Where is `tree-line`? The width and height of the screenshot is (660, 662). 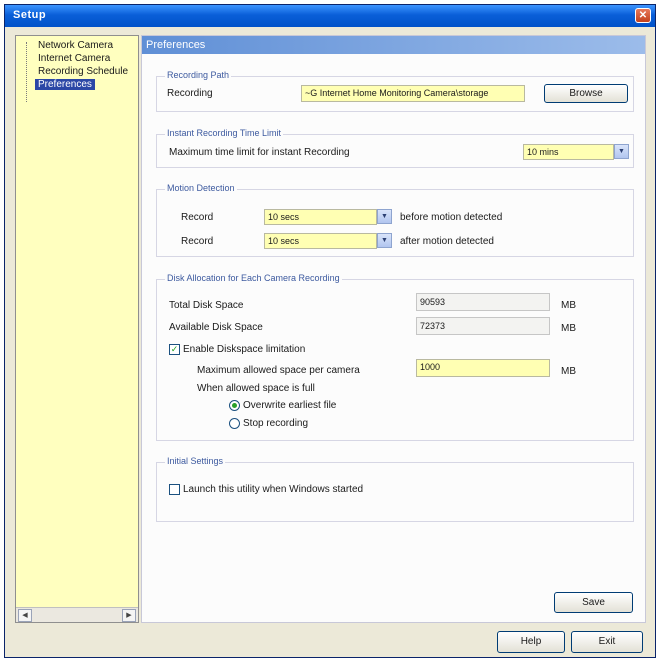
tree-line is located at coordinates (26, 72).